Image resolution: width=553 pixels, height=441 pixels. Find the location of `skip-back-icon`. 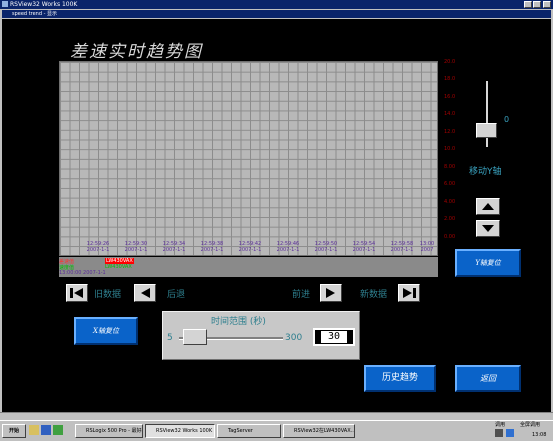

skip-back-icon is located at coordinates (76, 293).